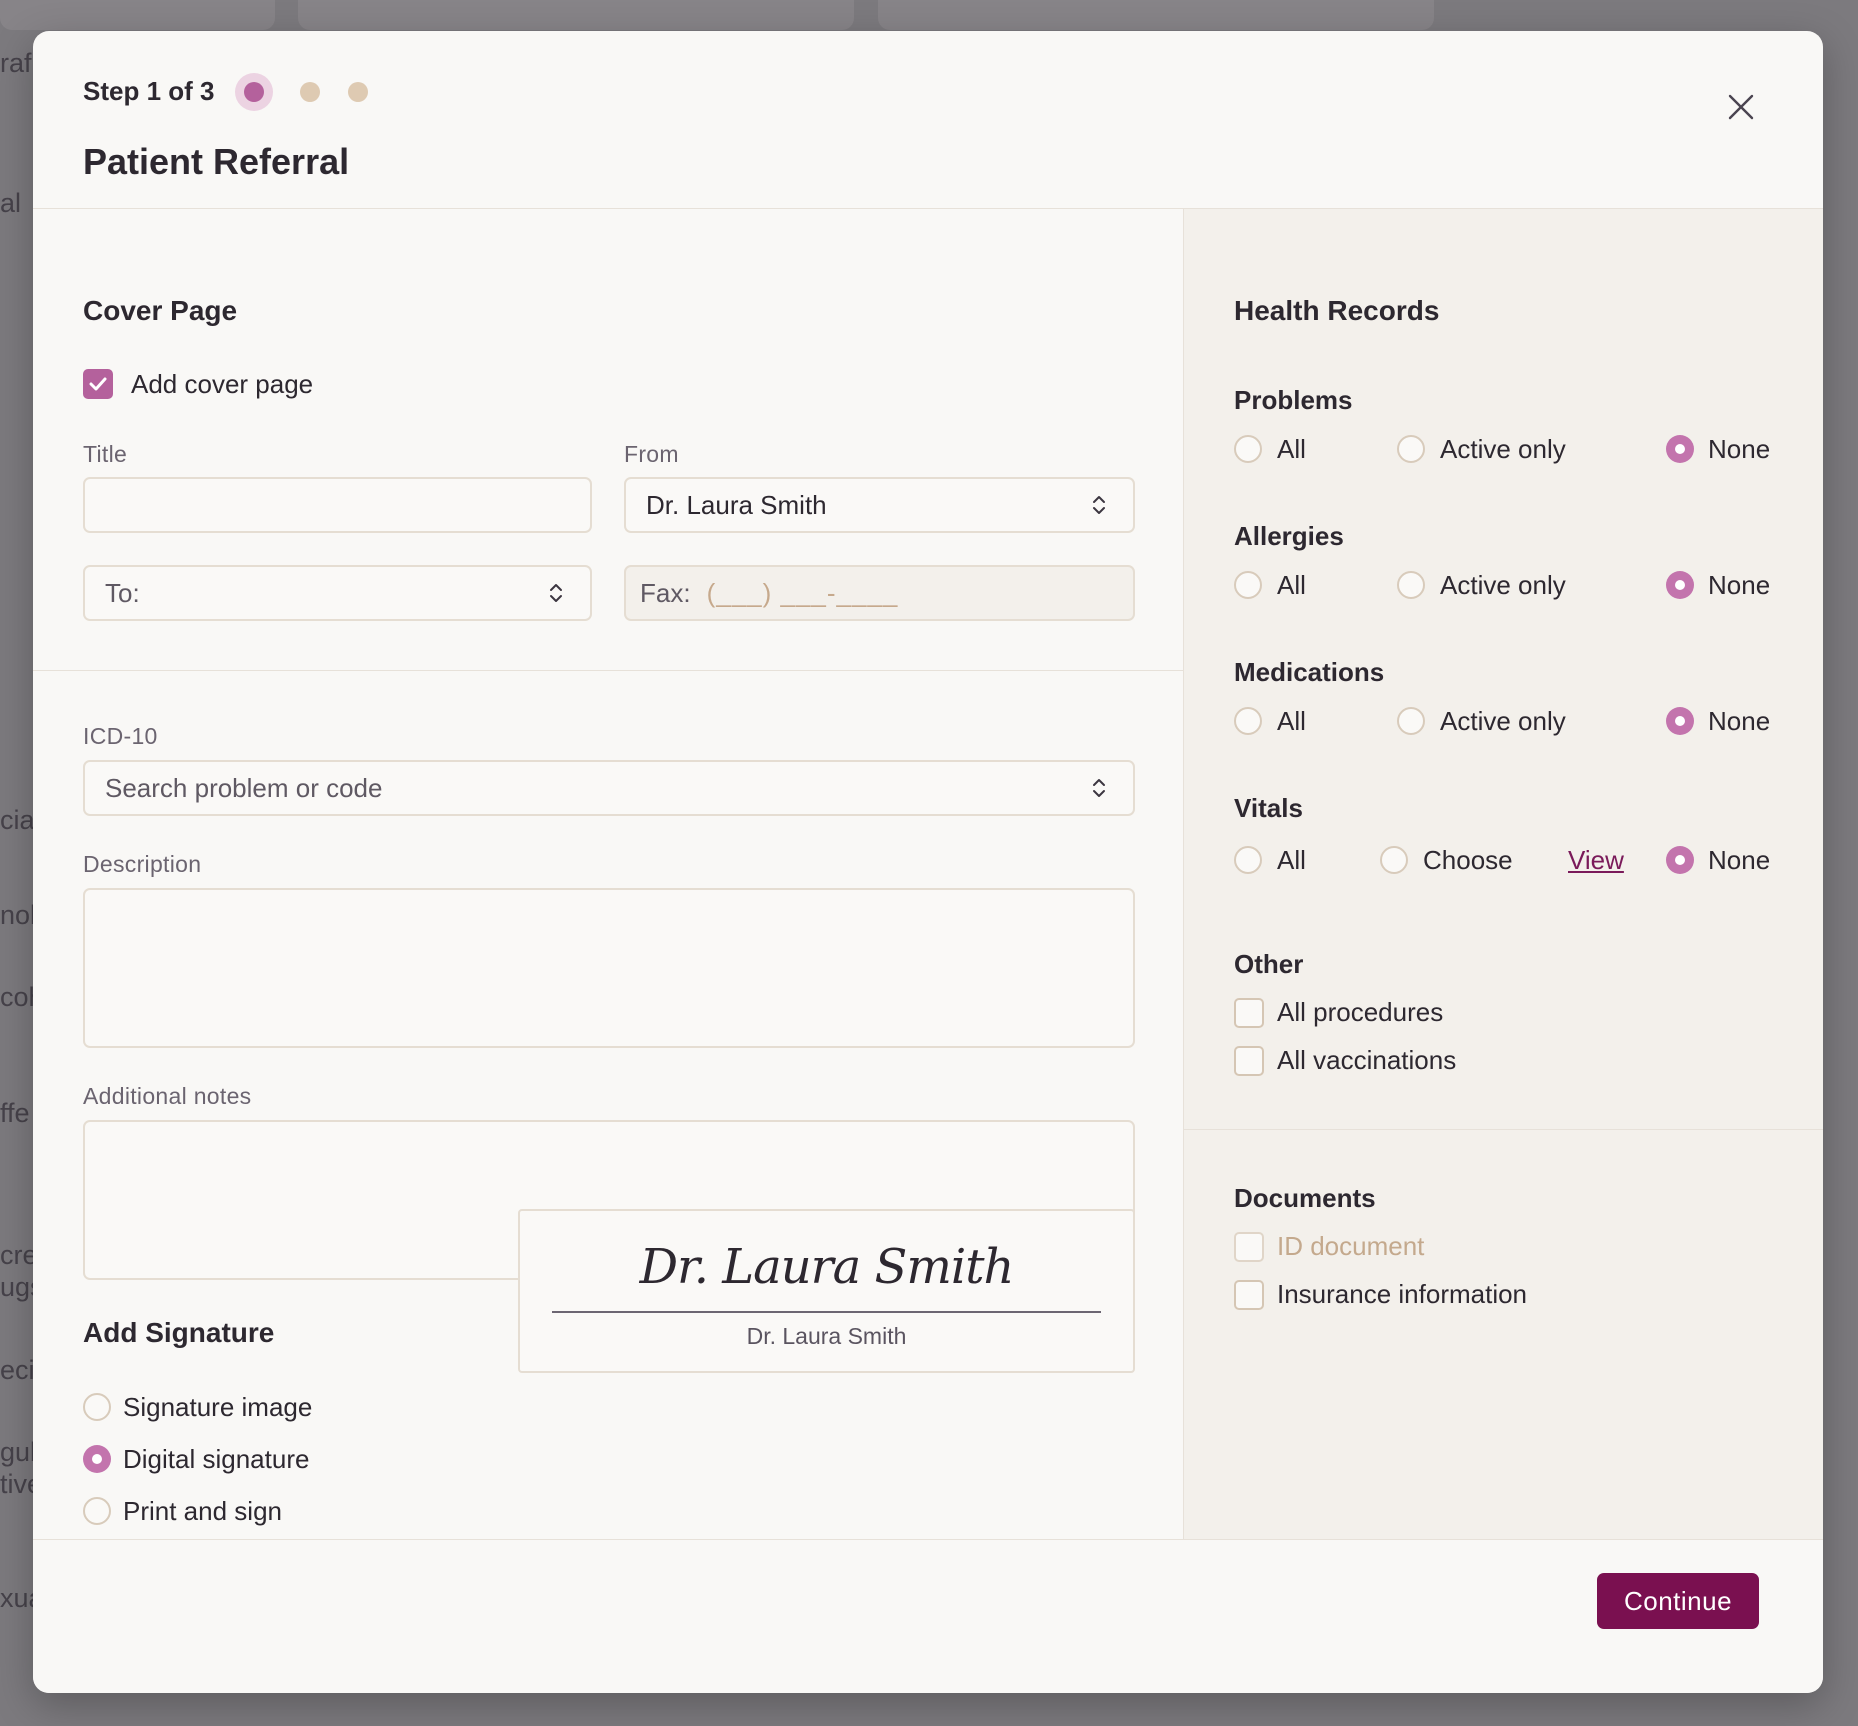 The height and width of the screenshot is (1726, 1858). Describe the element at coordinates (1309, 672) in the screenshot. I see `medications-label: Medications` at that location.